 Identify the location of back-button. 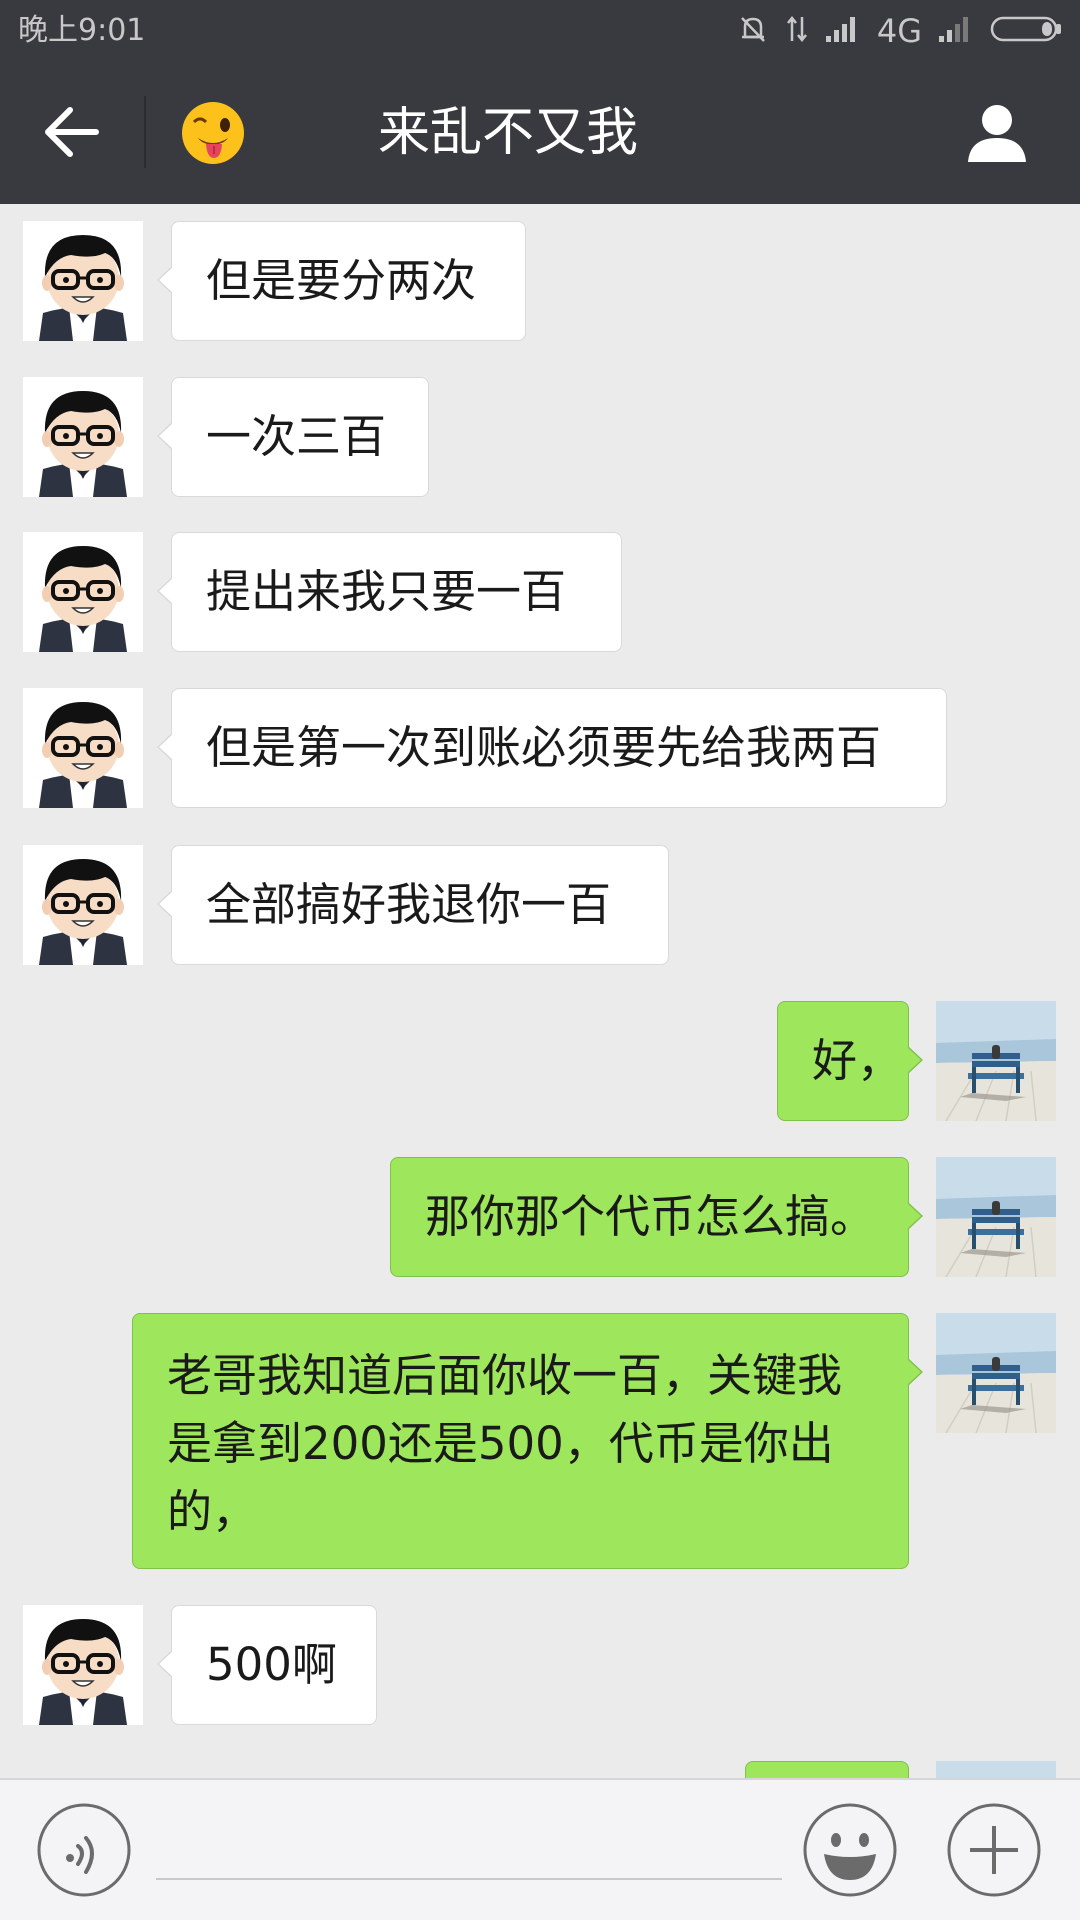
(72, 132).